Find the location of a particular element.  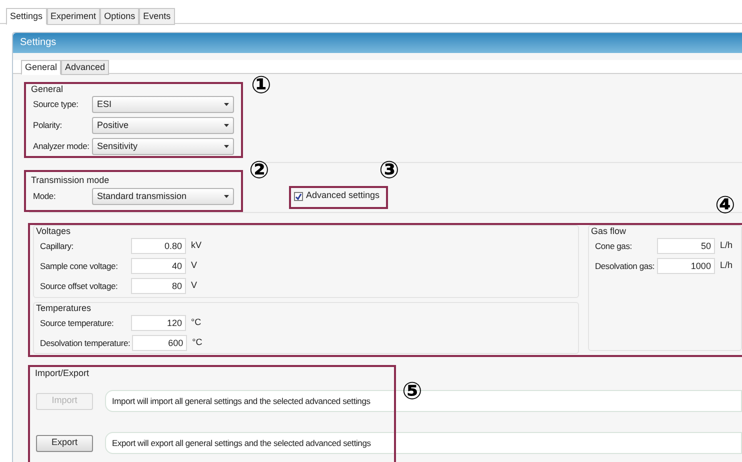

dropdown: Standard transmission is located at coordinates (163, 196).